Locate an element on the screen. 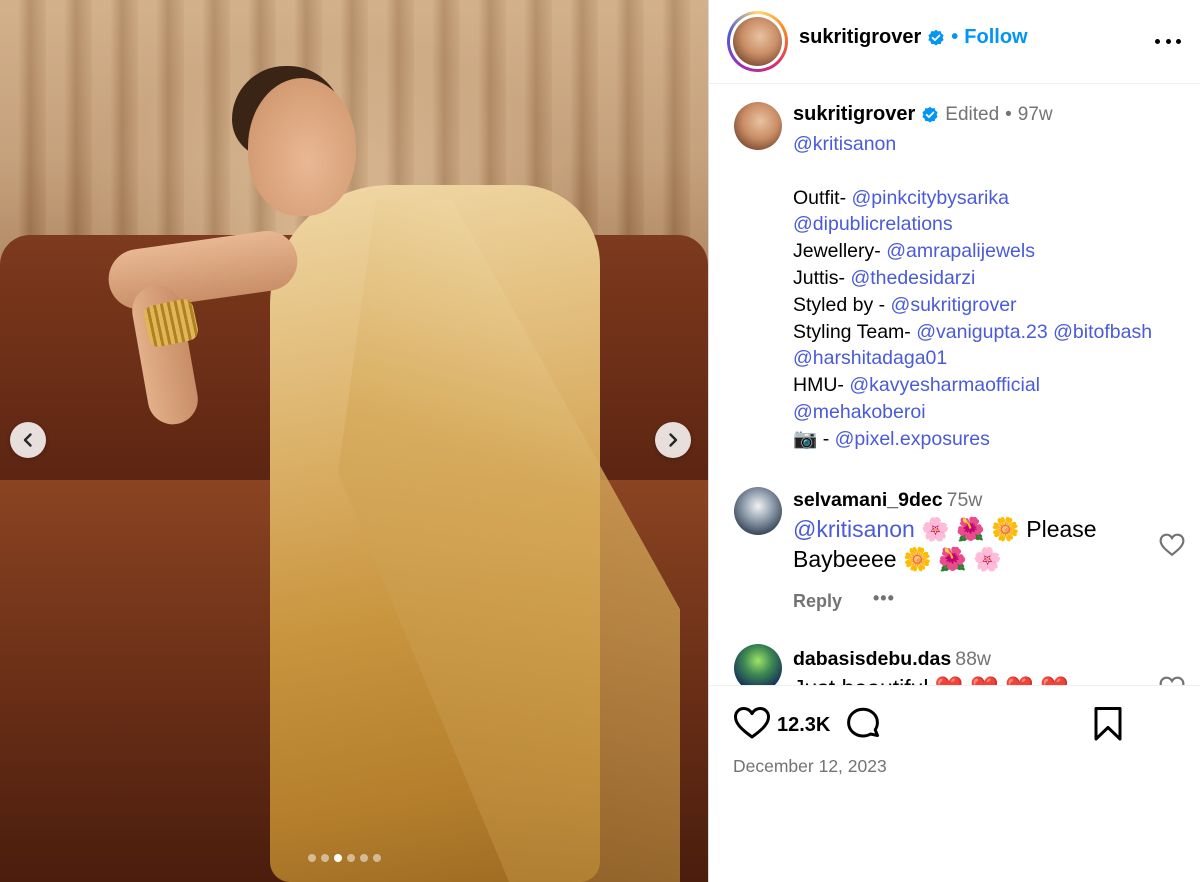 This screenshot has width=1200, height=882. caption-text-segment: Outfit- is located at coordinates (822, 197).